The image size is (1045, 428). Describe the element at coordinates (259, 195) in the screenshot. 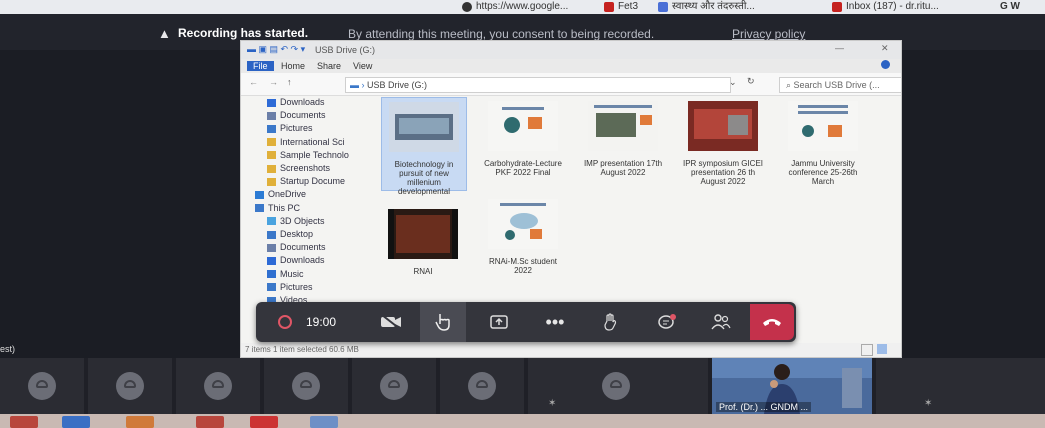

I see `cloud-icon` at that location.